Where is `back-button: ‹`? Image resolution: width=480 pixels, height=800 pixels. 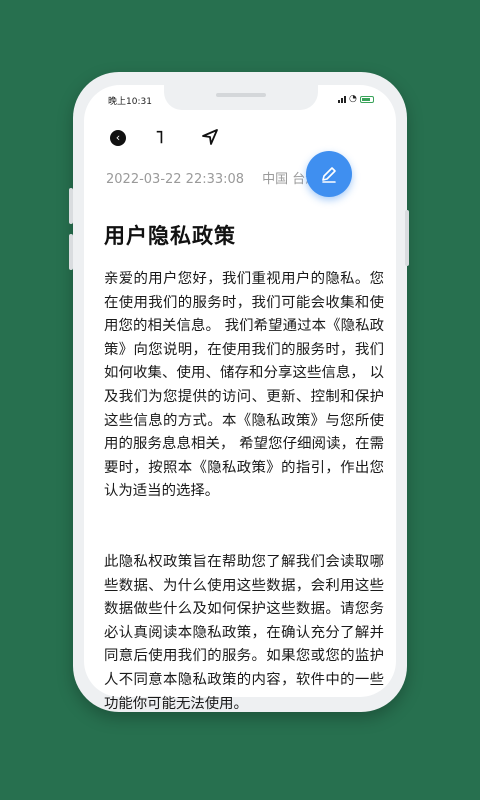
back-button: ‹ is located at coordinates (118, 138).